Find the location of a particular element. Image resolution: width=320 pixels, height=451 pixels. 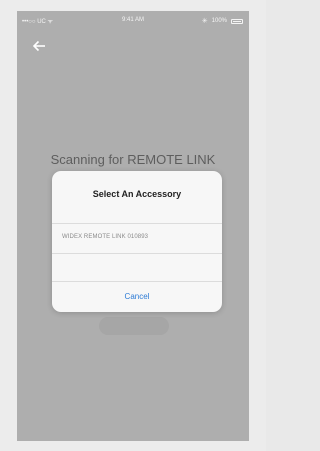

background-button-placeholder is located at coordinates (134, 326).